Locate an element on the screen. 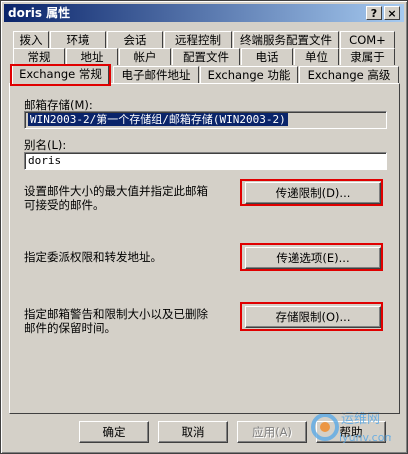  tab-member-of: 隶属于 is located at coordinates (367, 56).